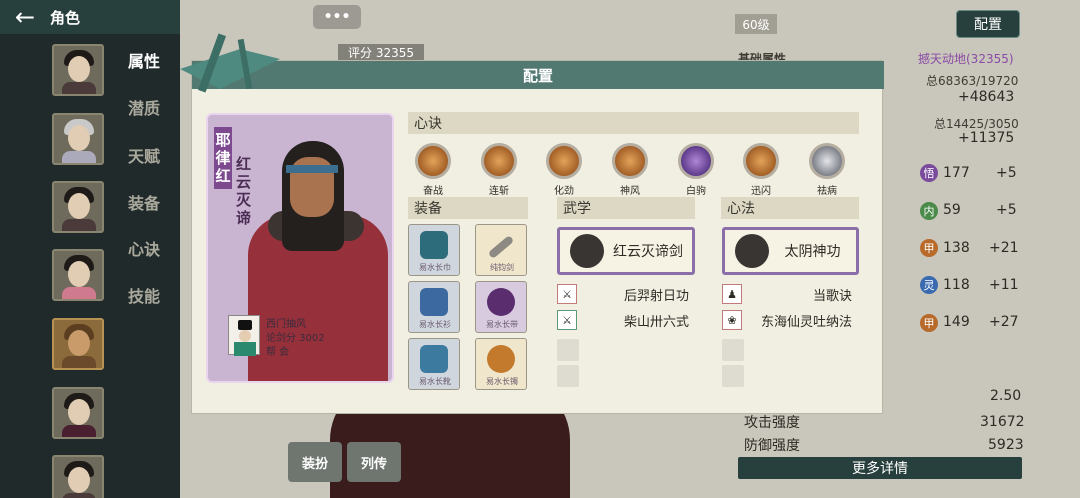 The height and width of the screenshot is (498, 1080). I want to click on skill-icon: ❀, so click(732, 320).